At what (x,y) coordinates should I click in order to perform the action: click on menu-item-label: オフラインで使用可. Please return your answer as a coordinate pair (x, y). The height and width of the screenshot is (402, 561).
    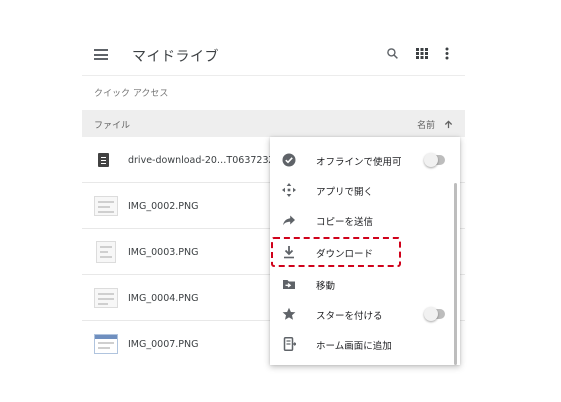
    Looking at the image, I should click on (359, 162).